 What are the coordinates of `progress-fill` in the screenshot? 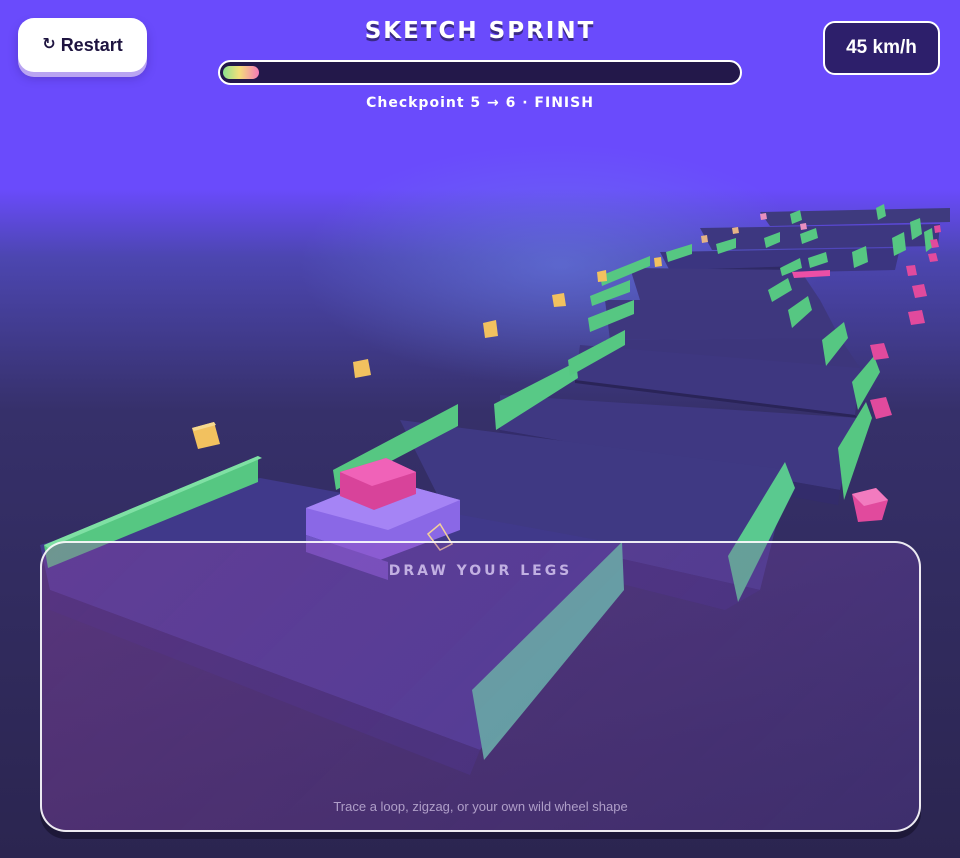 It's located at (241, 72).